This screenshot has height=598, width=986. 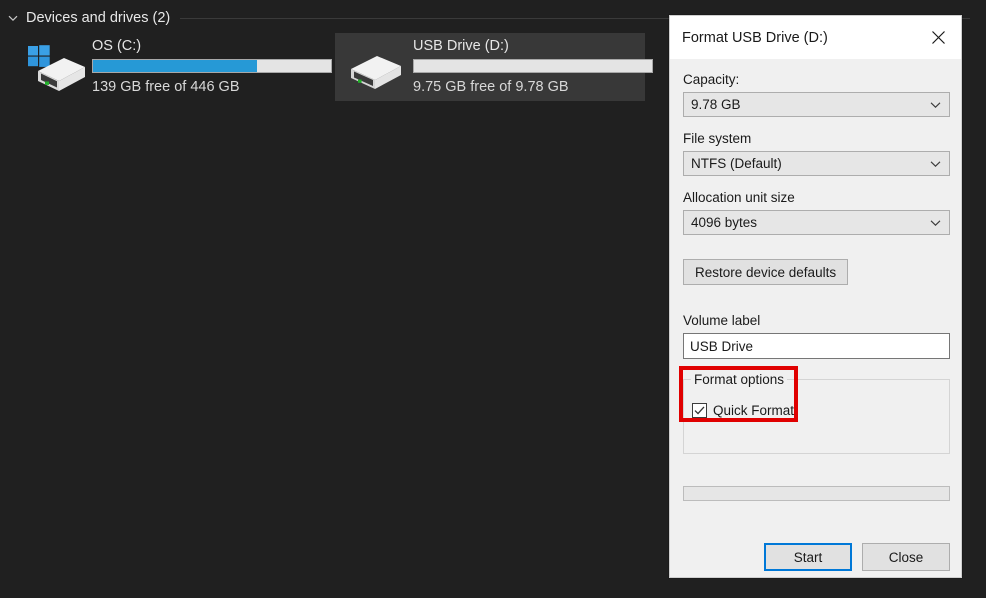 What do you see at coordinates (166, 87) in the screenshot?
I see `drive-free-space-text: 139 GB free of 446 GB` at bounding box center [166, 87].